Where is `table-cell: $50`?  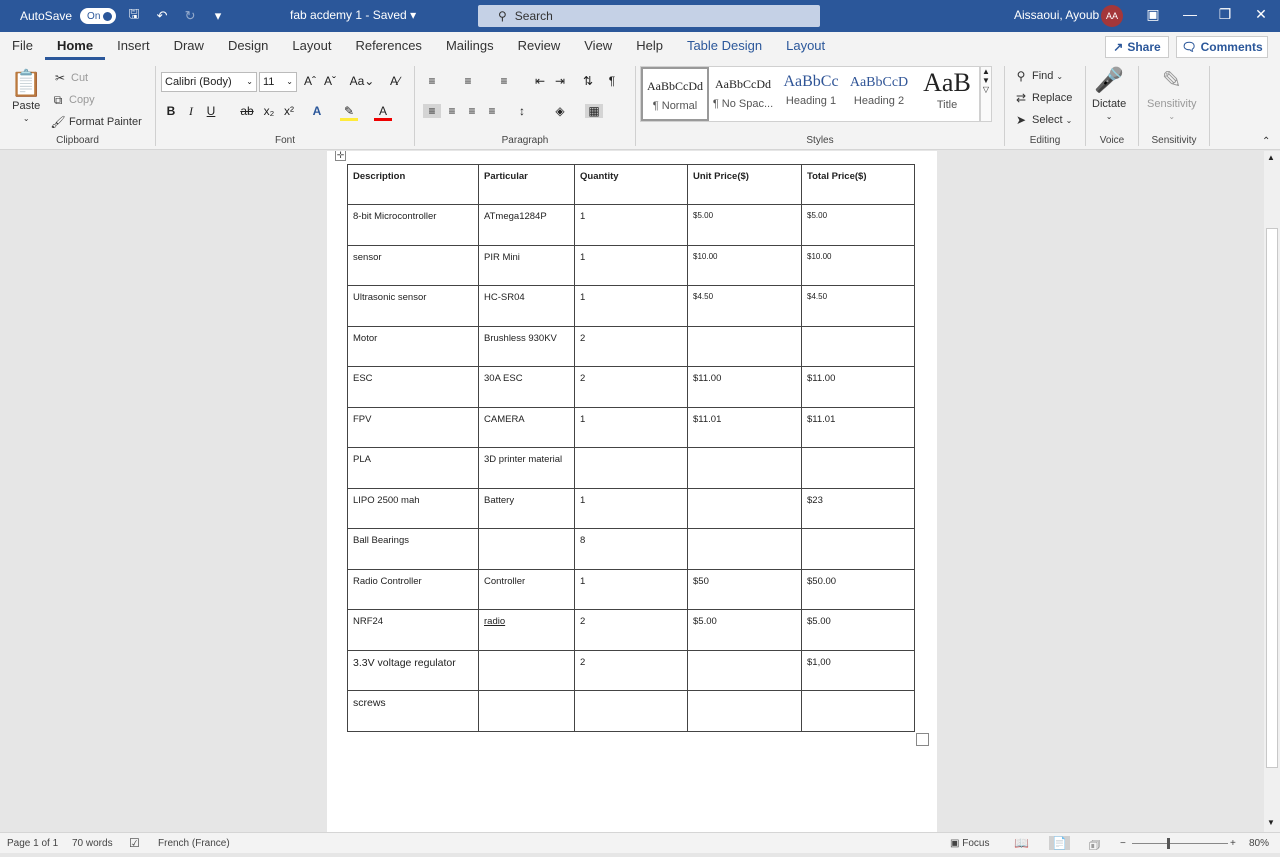
table-cell: $50 is located at coordinates (744, 589).